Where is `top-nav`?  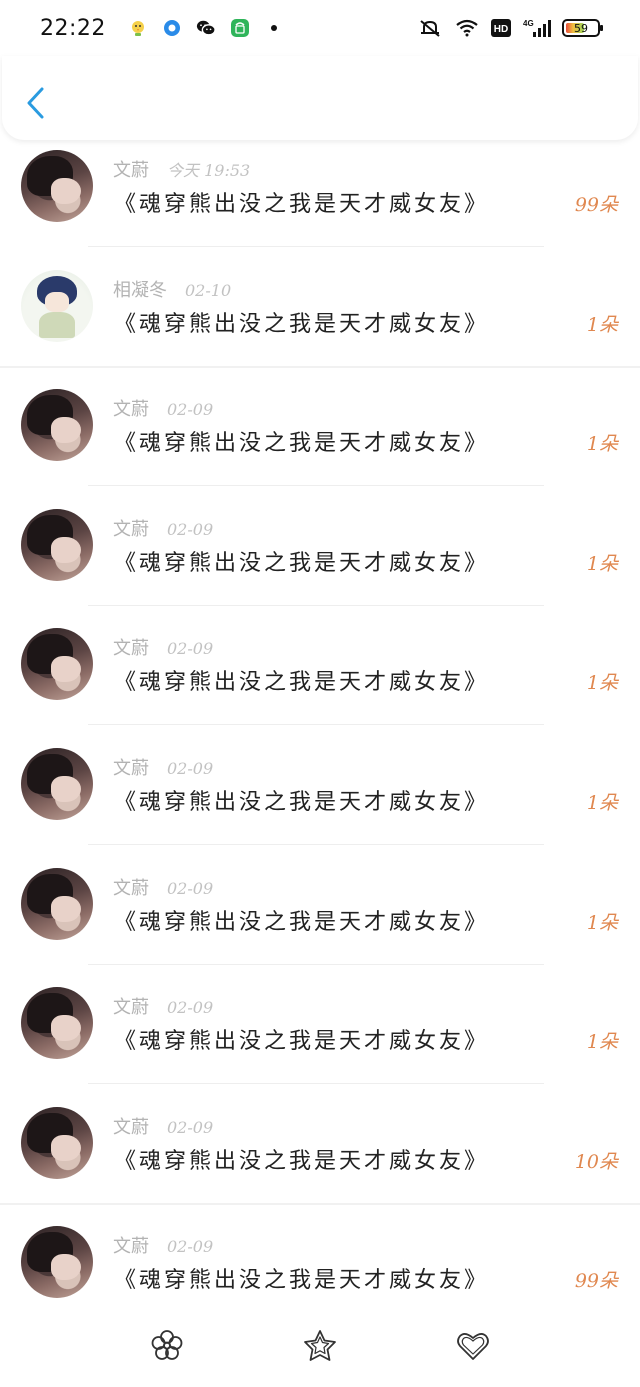
top-nav is located at coordinates (320, 98).